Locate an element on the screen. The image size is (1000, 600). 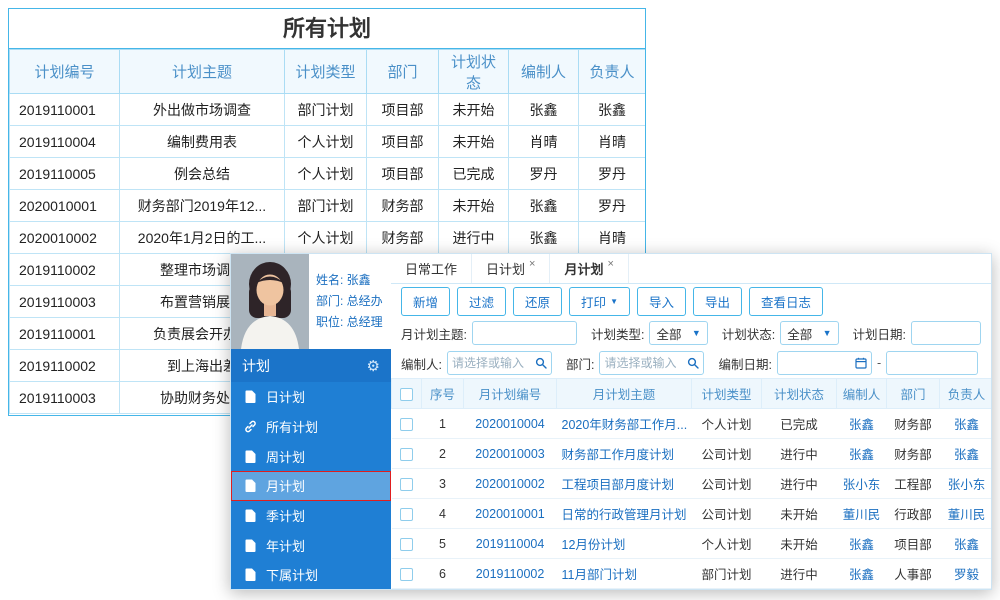
table-row: 2020010002 2020年1月2日的工... 个人计划 财务部 进行中 张鑫 肖晴 is located at coordinates (327, 237).